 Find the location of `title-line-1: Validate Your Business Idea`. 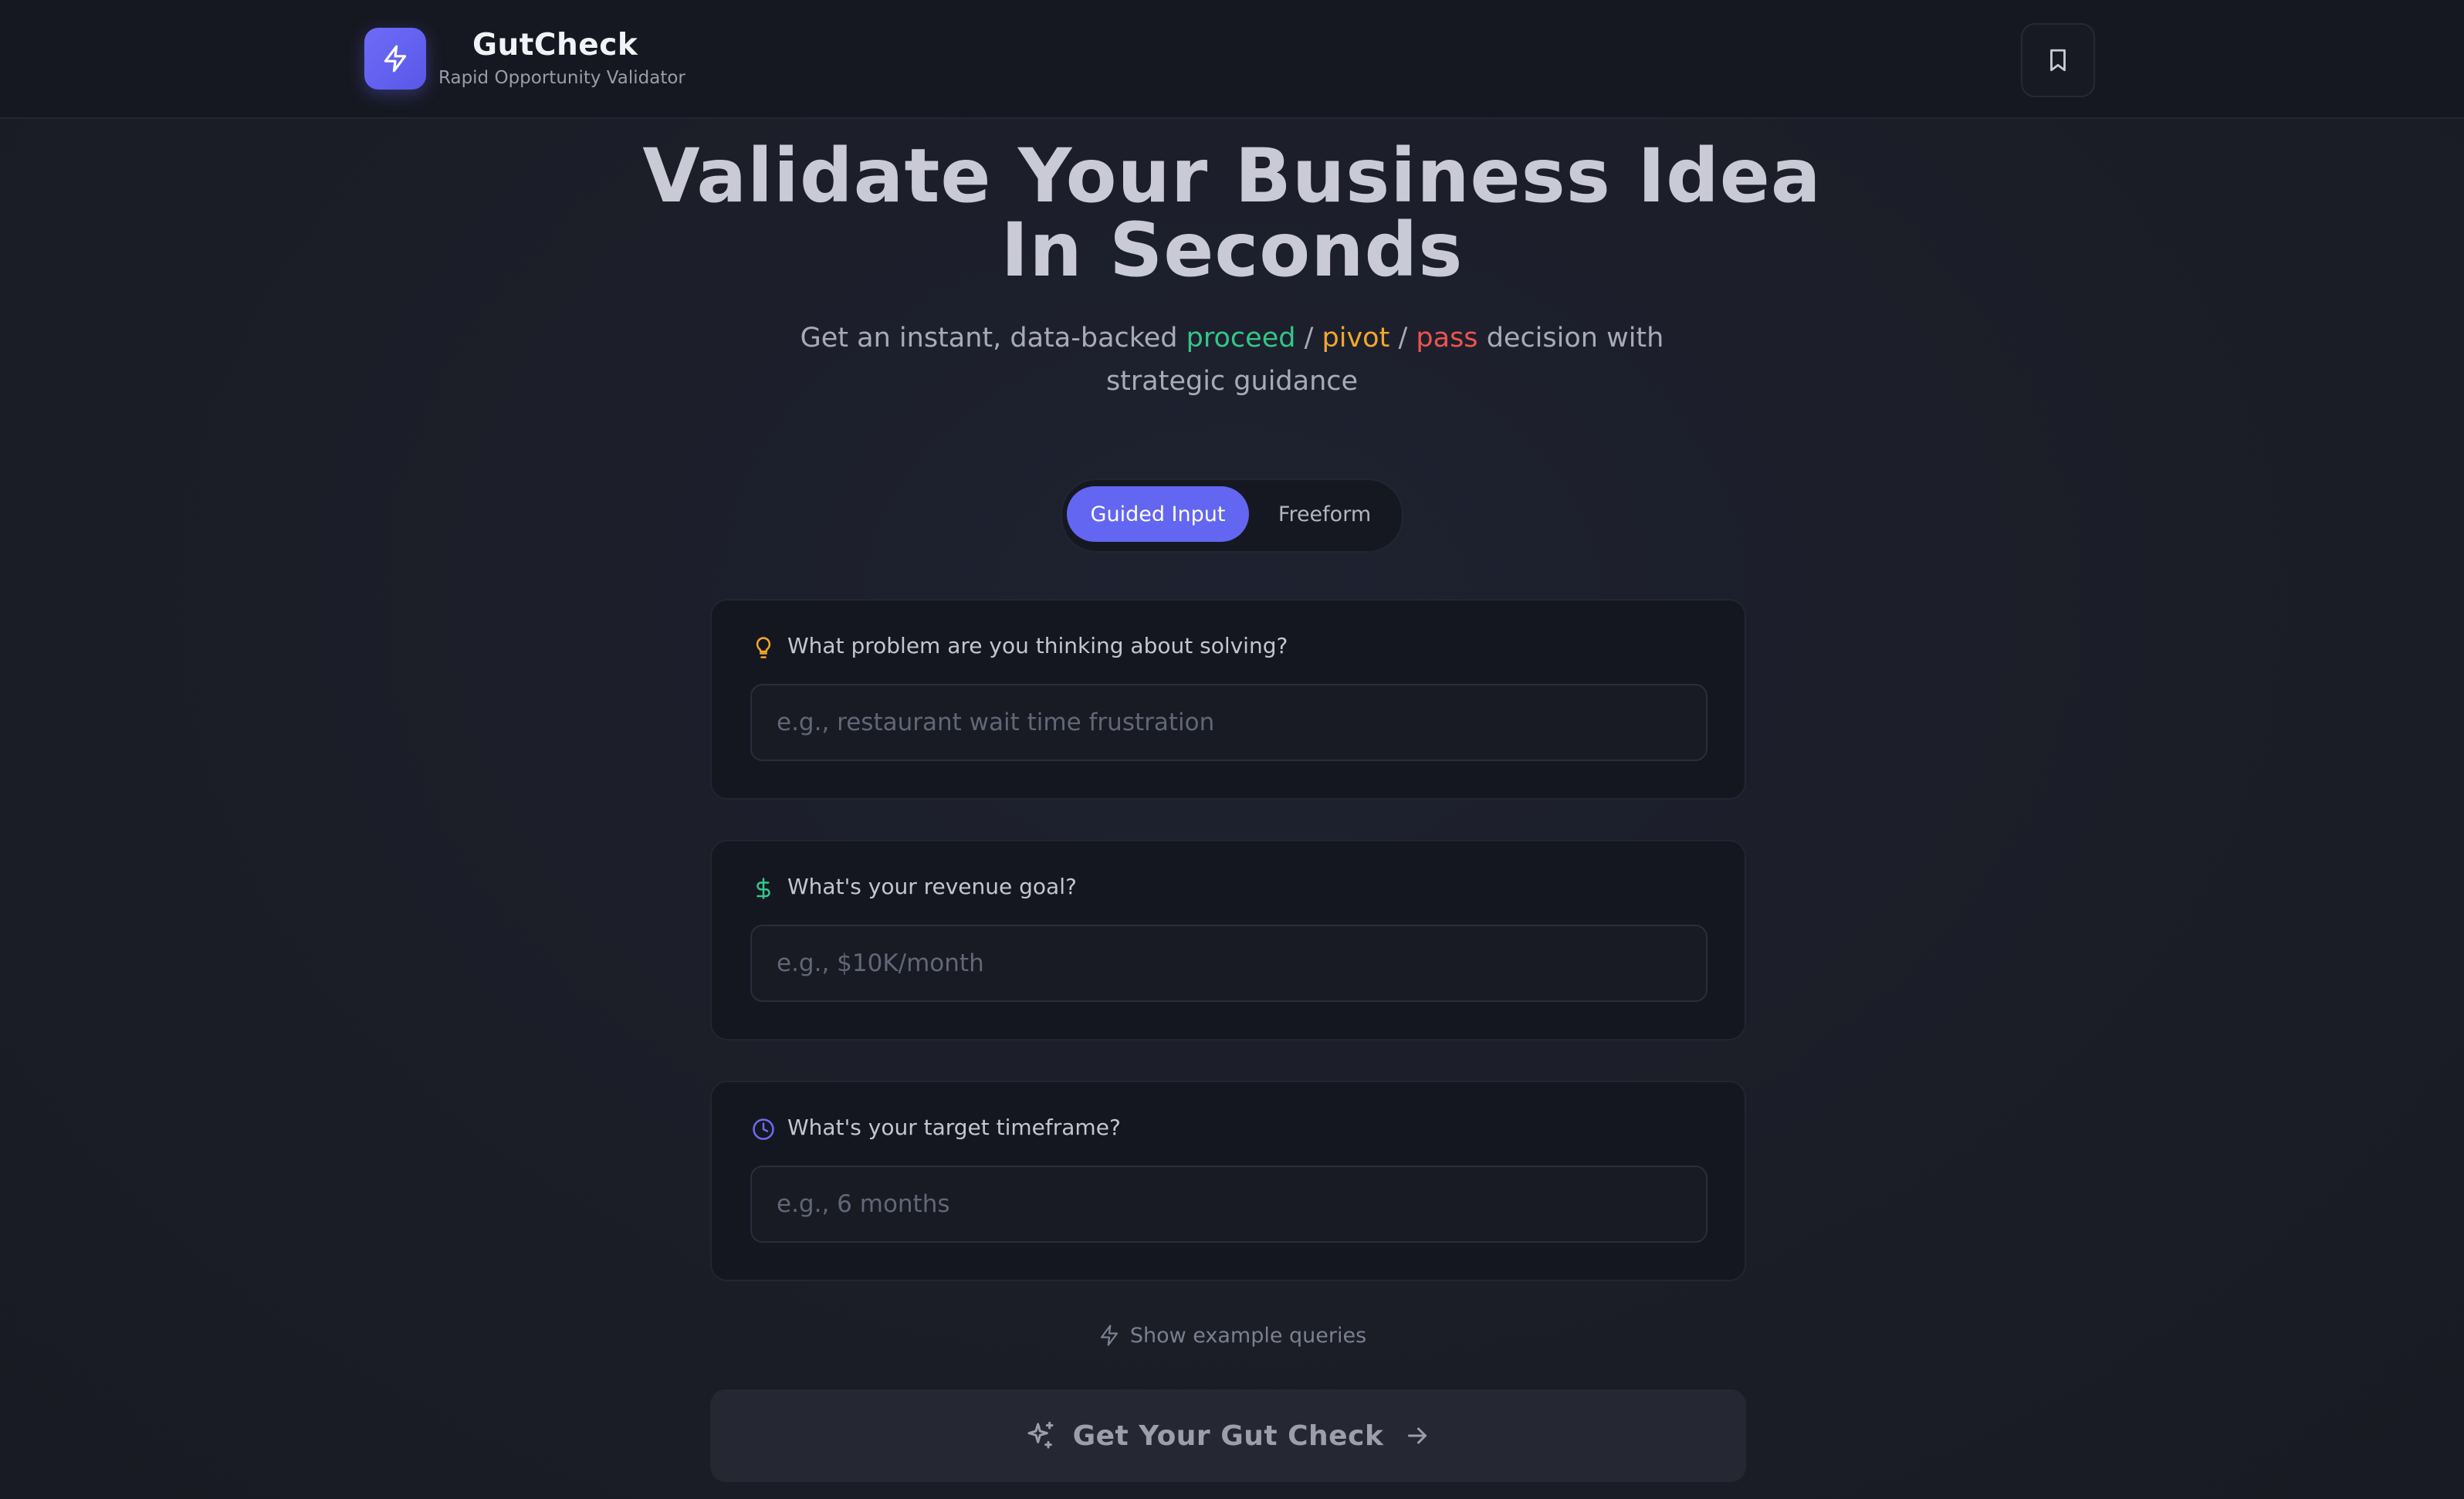

title-line-1: Validate Your Business Idea is located at coordinates (1232, 176).